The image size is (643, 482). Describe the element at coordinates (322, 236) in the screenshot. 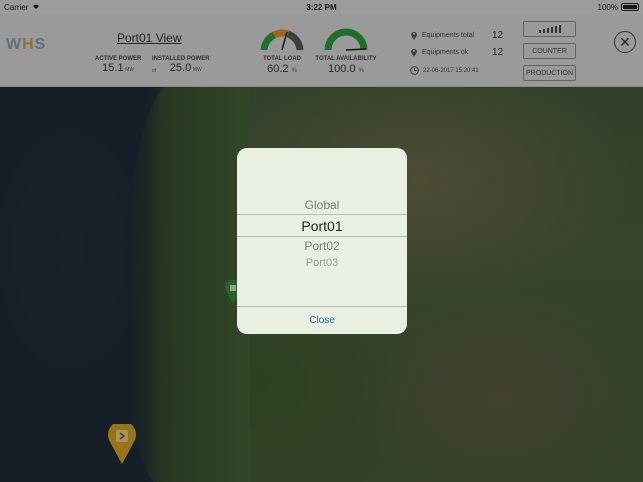

I see `selection-line-bottom` at that location.